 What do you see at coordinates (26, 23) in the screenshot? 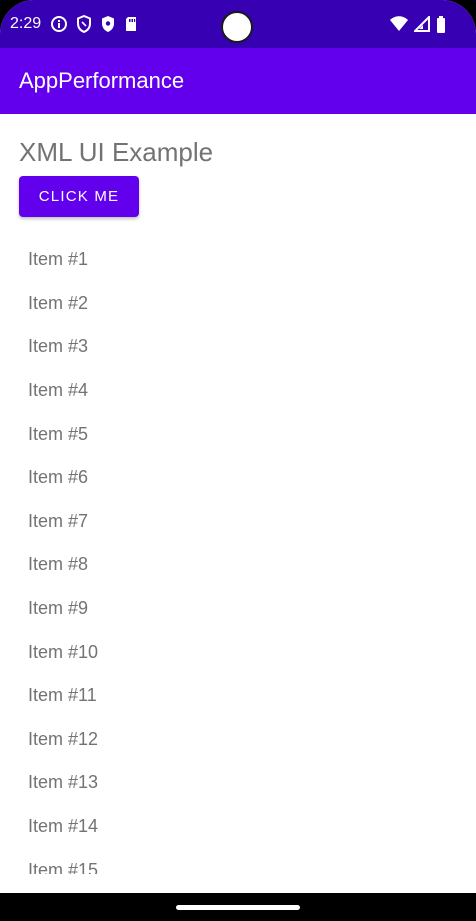
I see `status-time: 2:29` at bounding box center [26, 23].